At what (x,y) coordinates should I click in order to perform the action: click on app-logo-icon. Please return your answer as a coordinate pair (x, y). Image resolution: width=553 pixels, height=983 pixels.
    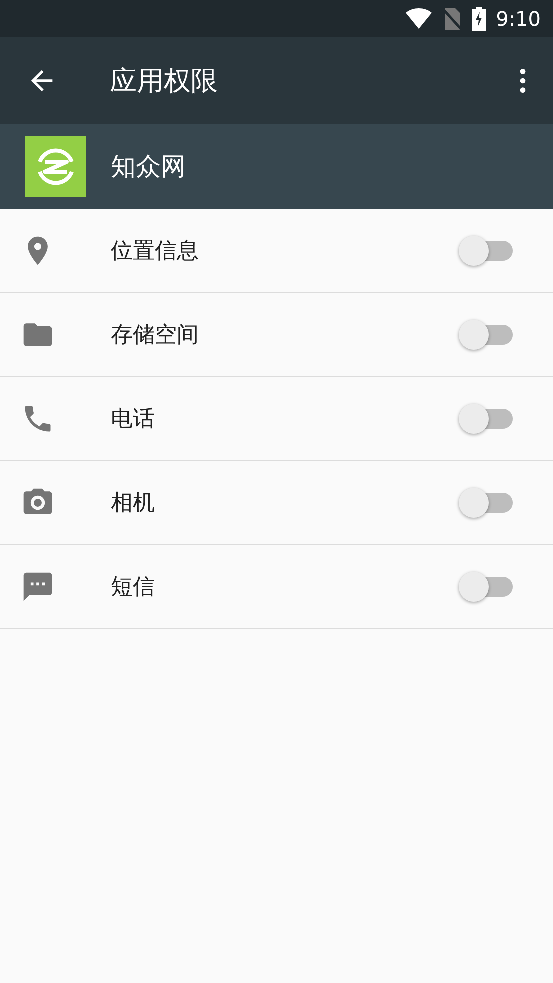
    Looking at the image, I should click on (55, 166).